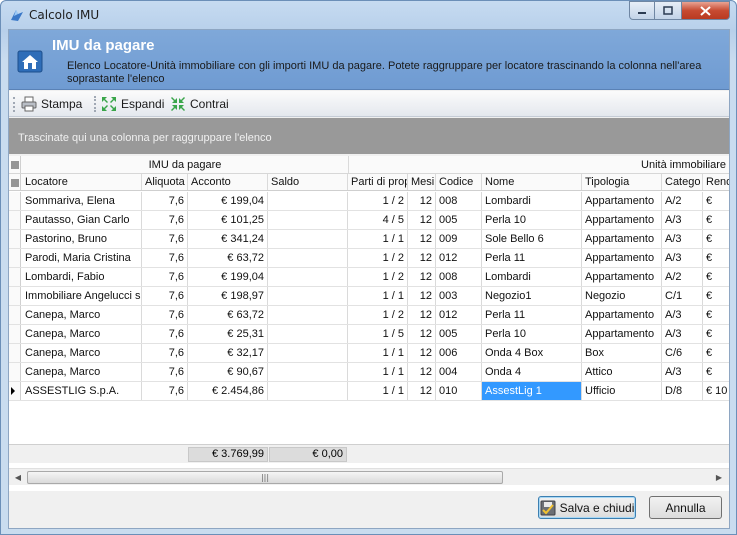 The height and width of the screenshot is (535, 737). Describe the element at coordinates (459, 315) in the screenshot. I see `cell-codice: 012` at that location.